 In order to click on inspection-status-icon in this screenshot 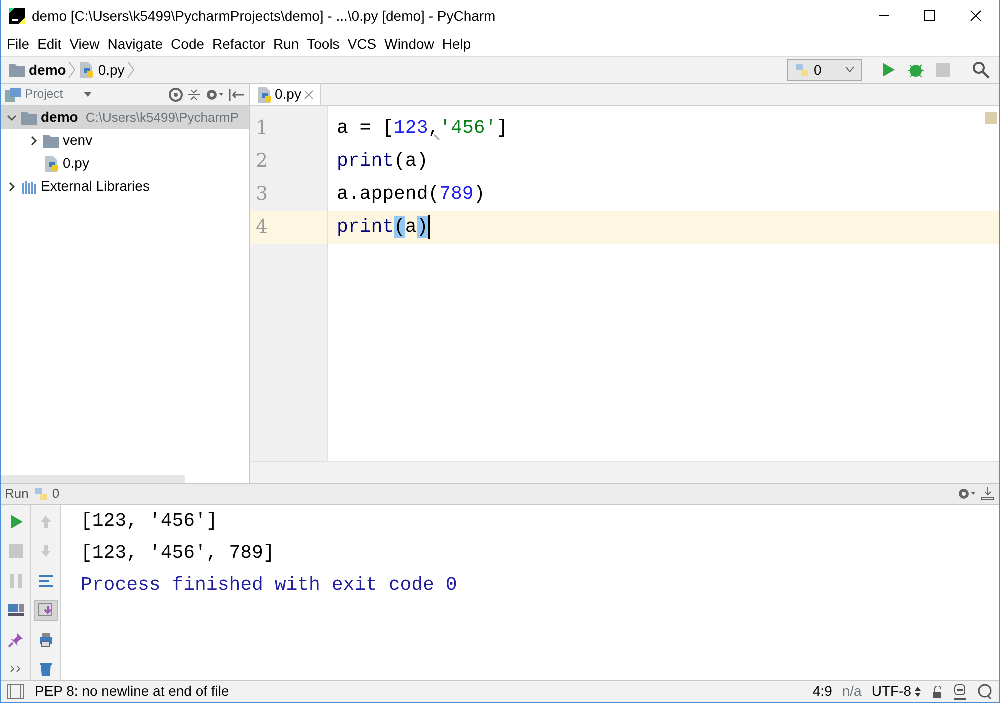, I will do `click(991, 118)`.